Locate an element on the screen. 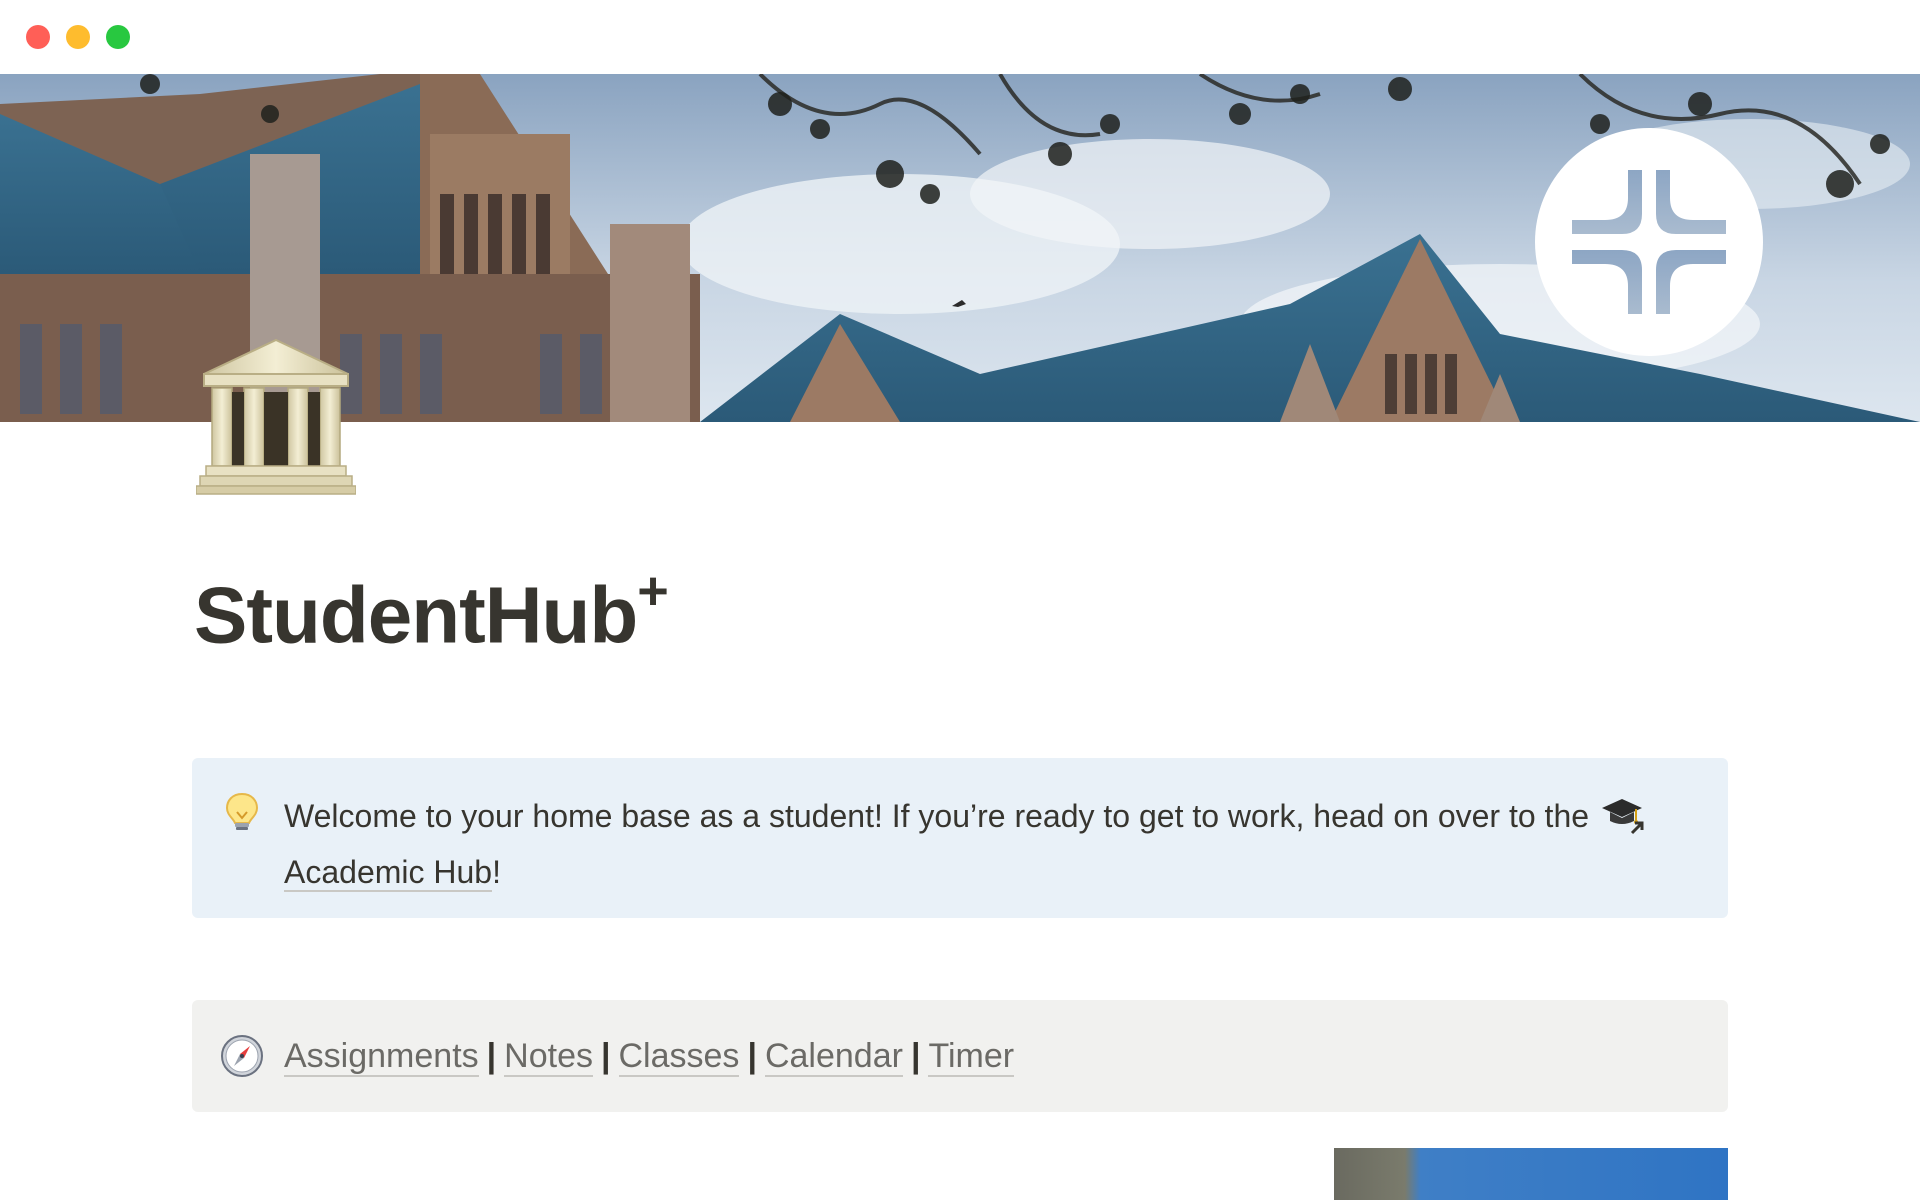 The height and width of the screenshot is (1200, 1920). graduation-cap-icon is located at coordinates (1623, 821).